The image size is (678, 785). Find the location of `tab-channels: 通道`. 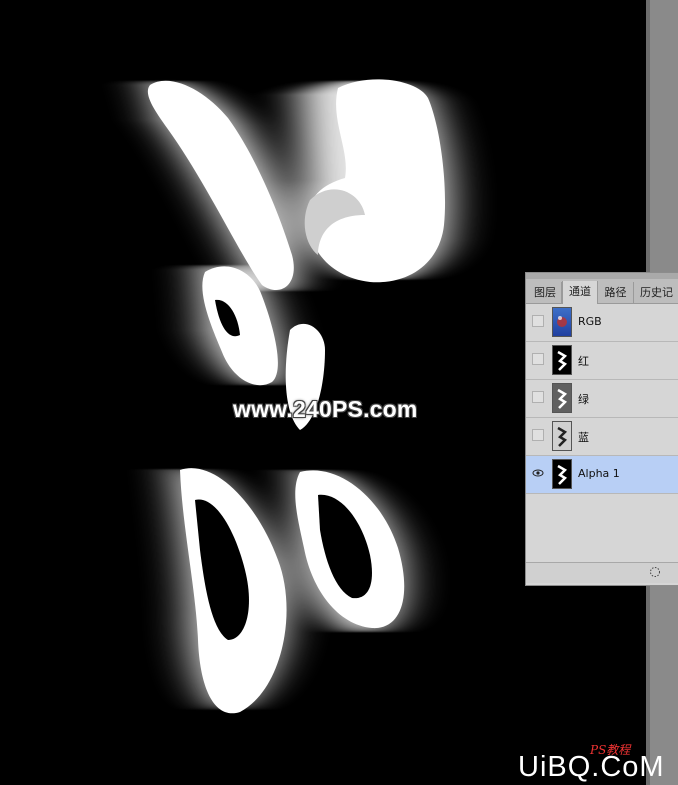

tab-channels: 通道 is located at coordinates (580, 292).